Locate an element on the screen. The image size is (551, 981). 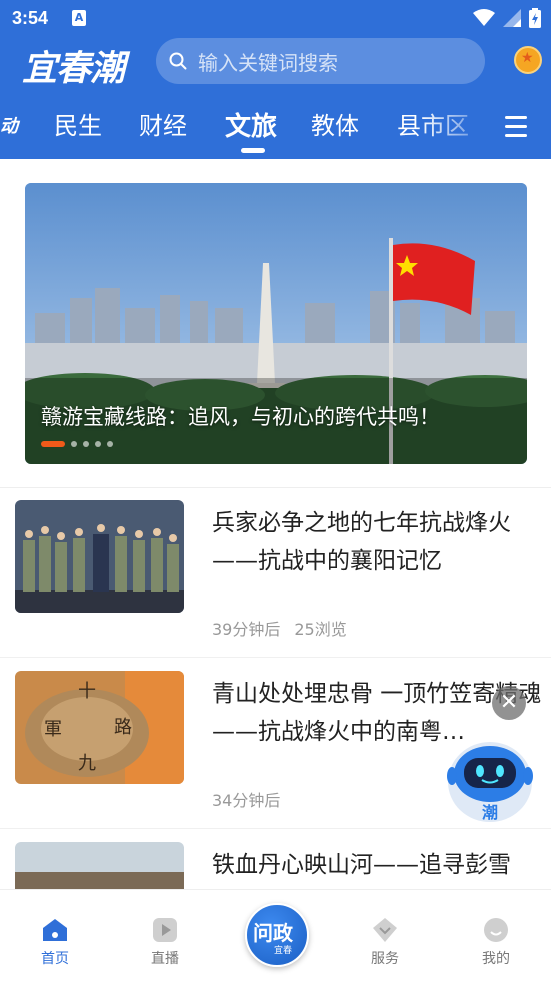
menu-icon is located at coordinates (517, 127).